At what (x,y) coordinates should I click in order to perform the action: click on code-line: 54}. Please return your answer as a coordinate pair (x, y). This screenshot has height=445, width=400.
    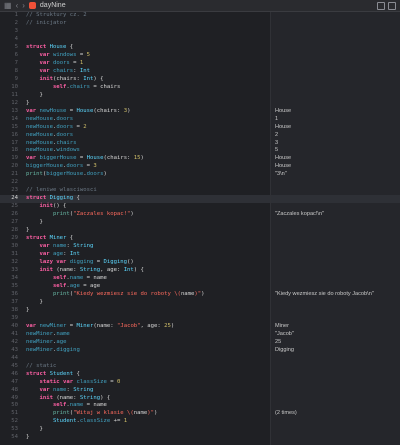
    Looking at the image, I should click on (135, 438).